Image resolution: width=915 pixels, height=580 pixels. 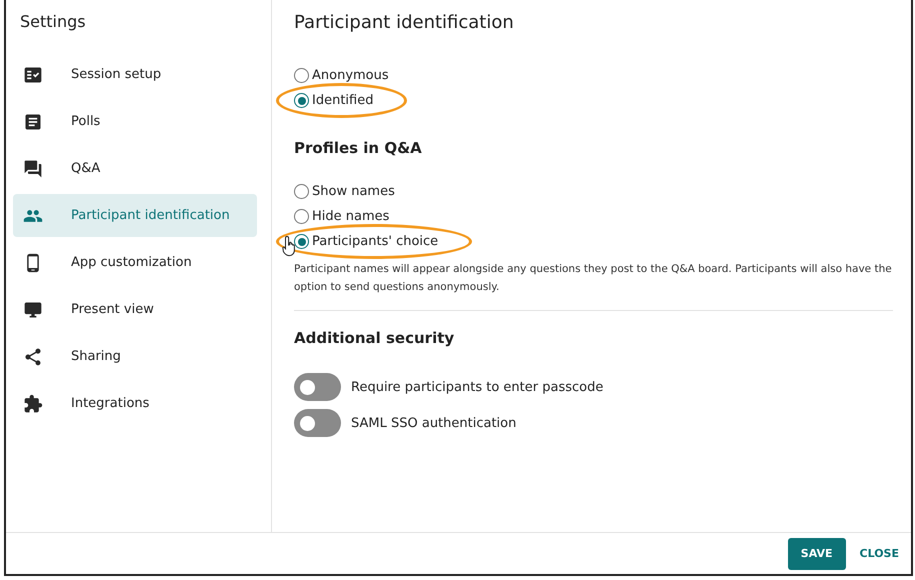 What do you see at coordinates (135, 403) in the screenshot?
I see `sidebar-item: Integrations` at bounding box center [135, 403].